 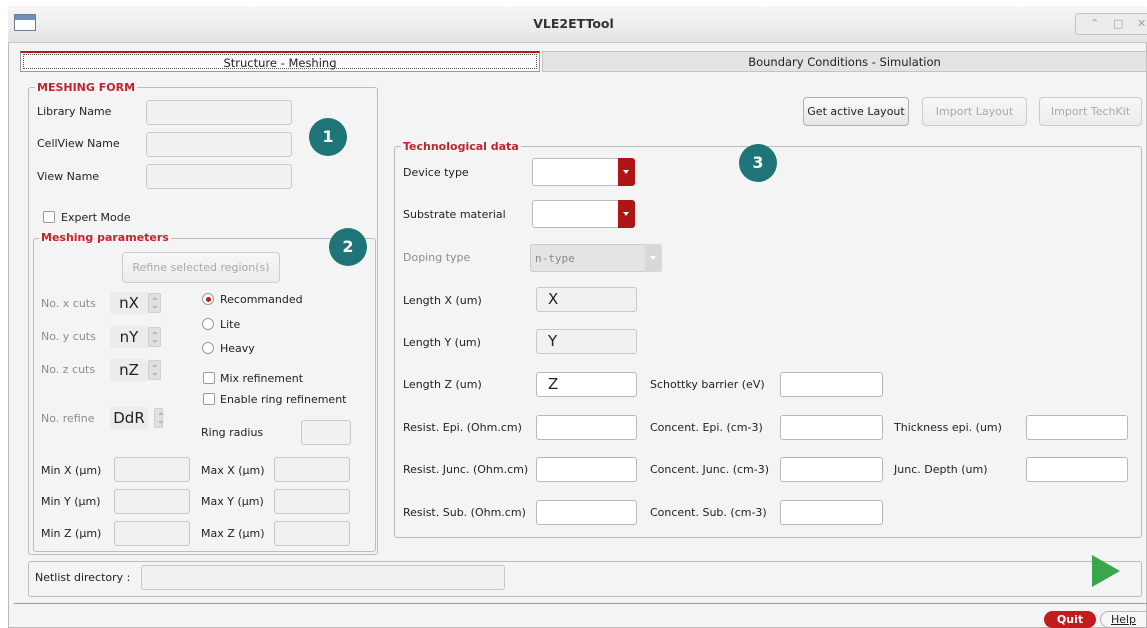 What do you see at coordinates (436, 172) in the screenshot?
I see `device-type-label: Device type` at bounding box center [436, 172].